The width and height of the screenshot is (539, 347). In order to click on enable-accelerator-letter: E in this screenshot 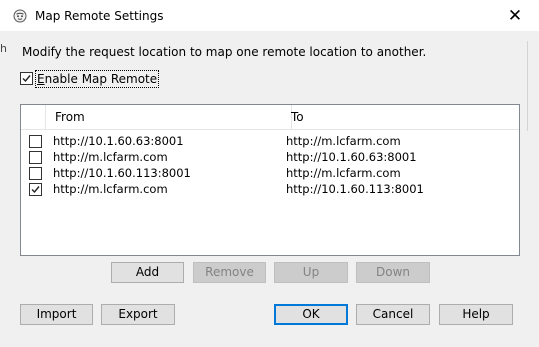, I will do `click(41, 79)`.